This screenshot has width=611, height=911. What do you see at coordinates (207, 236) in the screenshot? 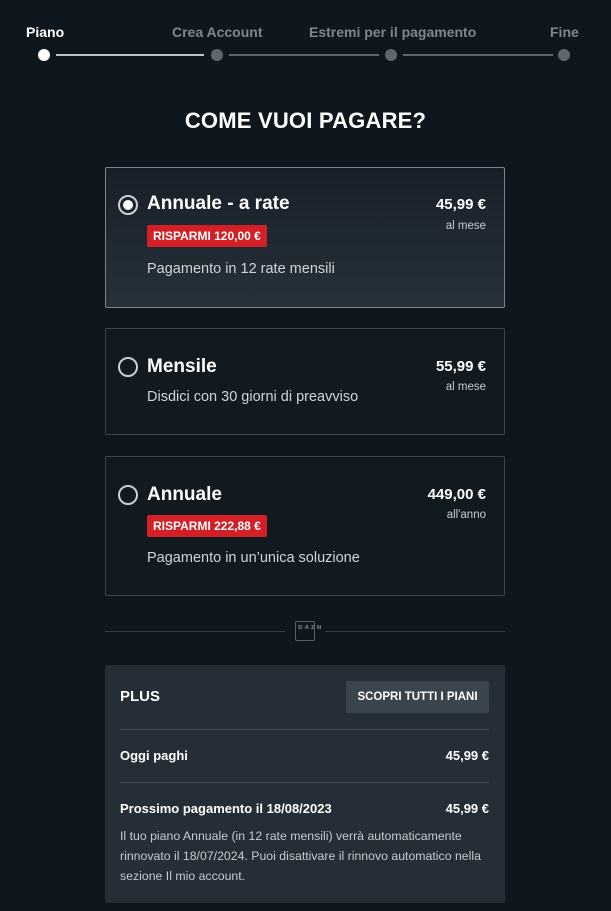
I see `savings-badge: RISPARMI 120,00 €` at bounding box center [207, 236].